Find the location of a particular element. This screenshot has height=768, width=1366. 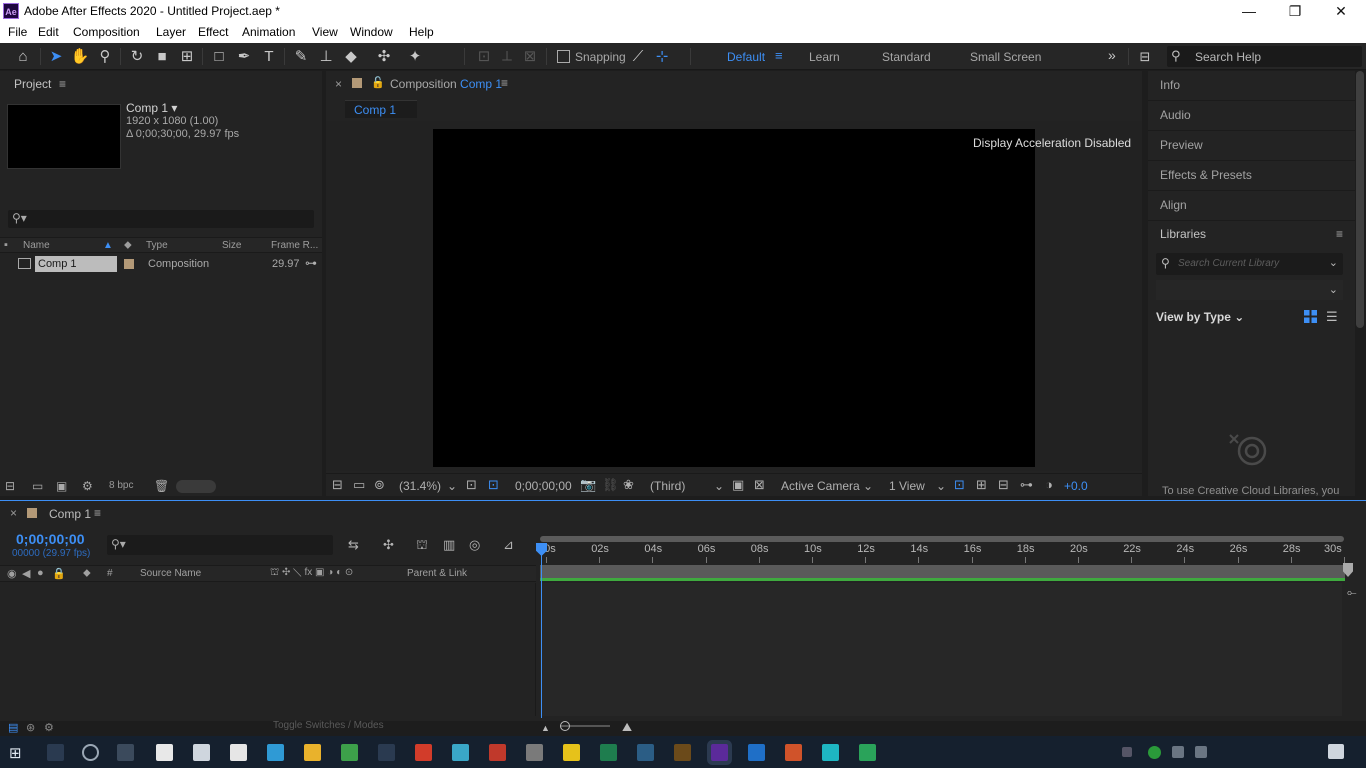

delete-icon: 🗑 is located at coordinates (161, 486).